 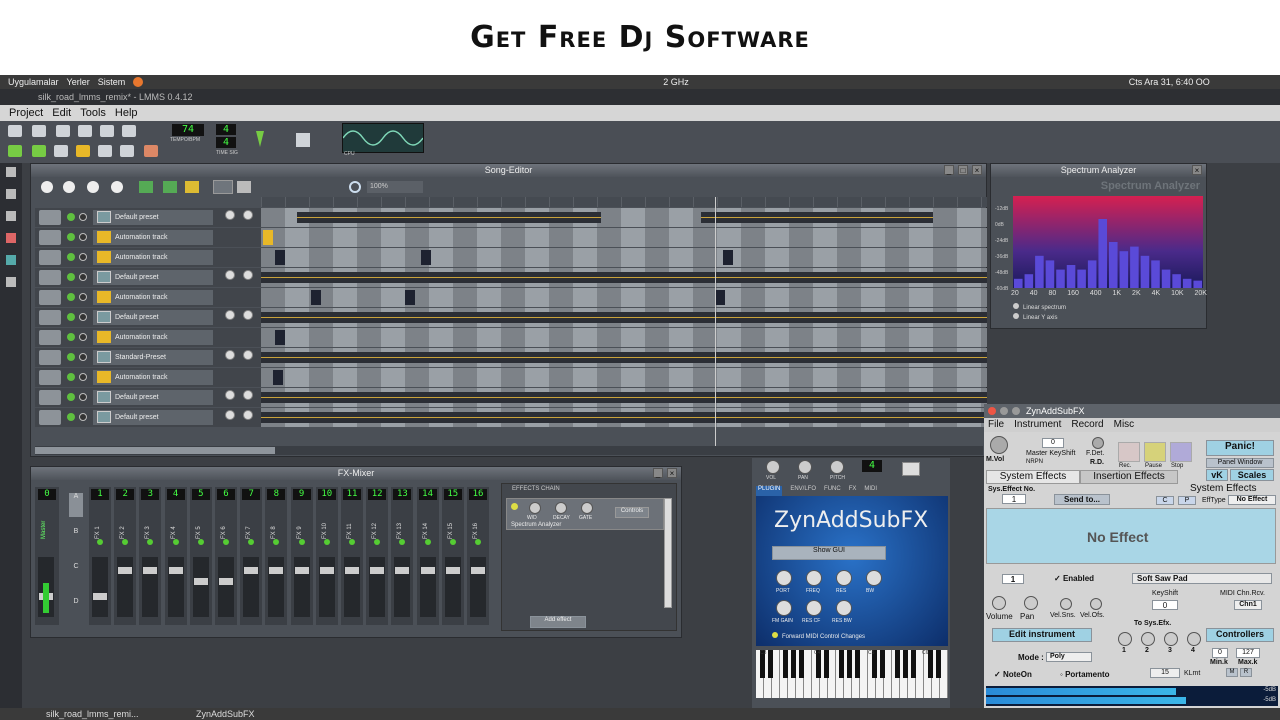 What do you see at coordinates (1037, 425) in the screenshot?
I see `zyn-menu-item: Instrument` at bounding box center [1037, 425].